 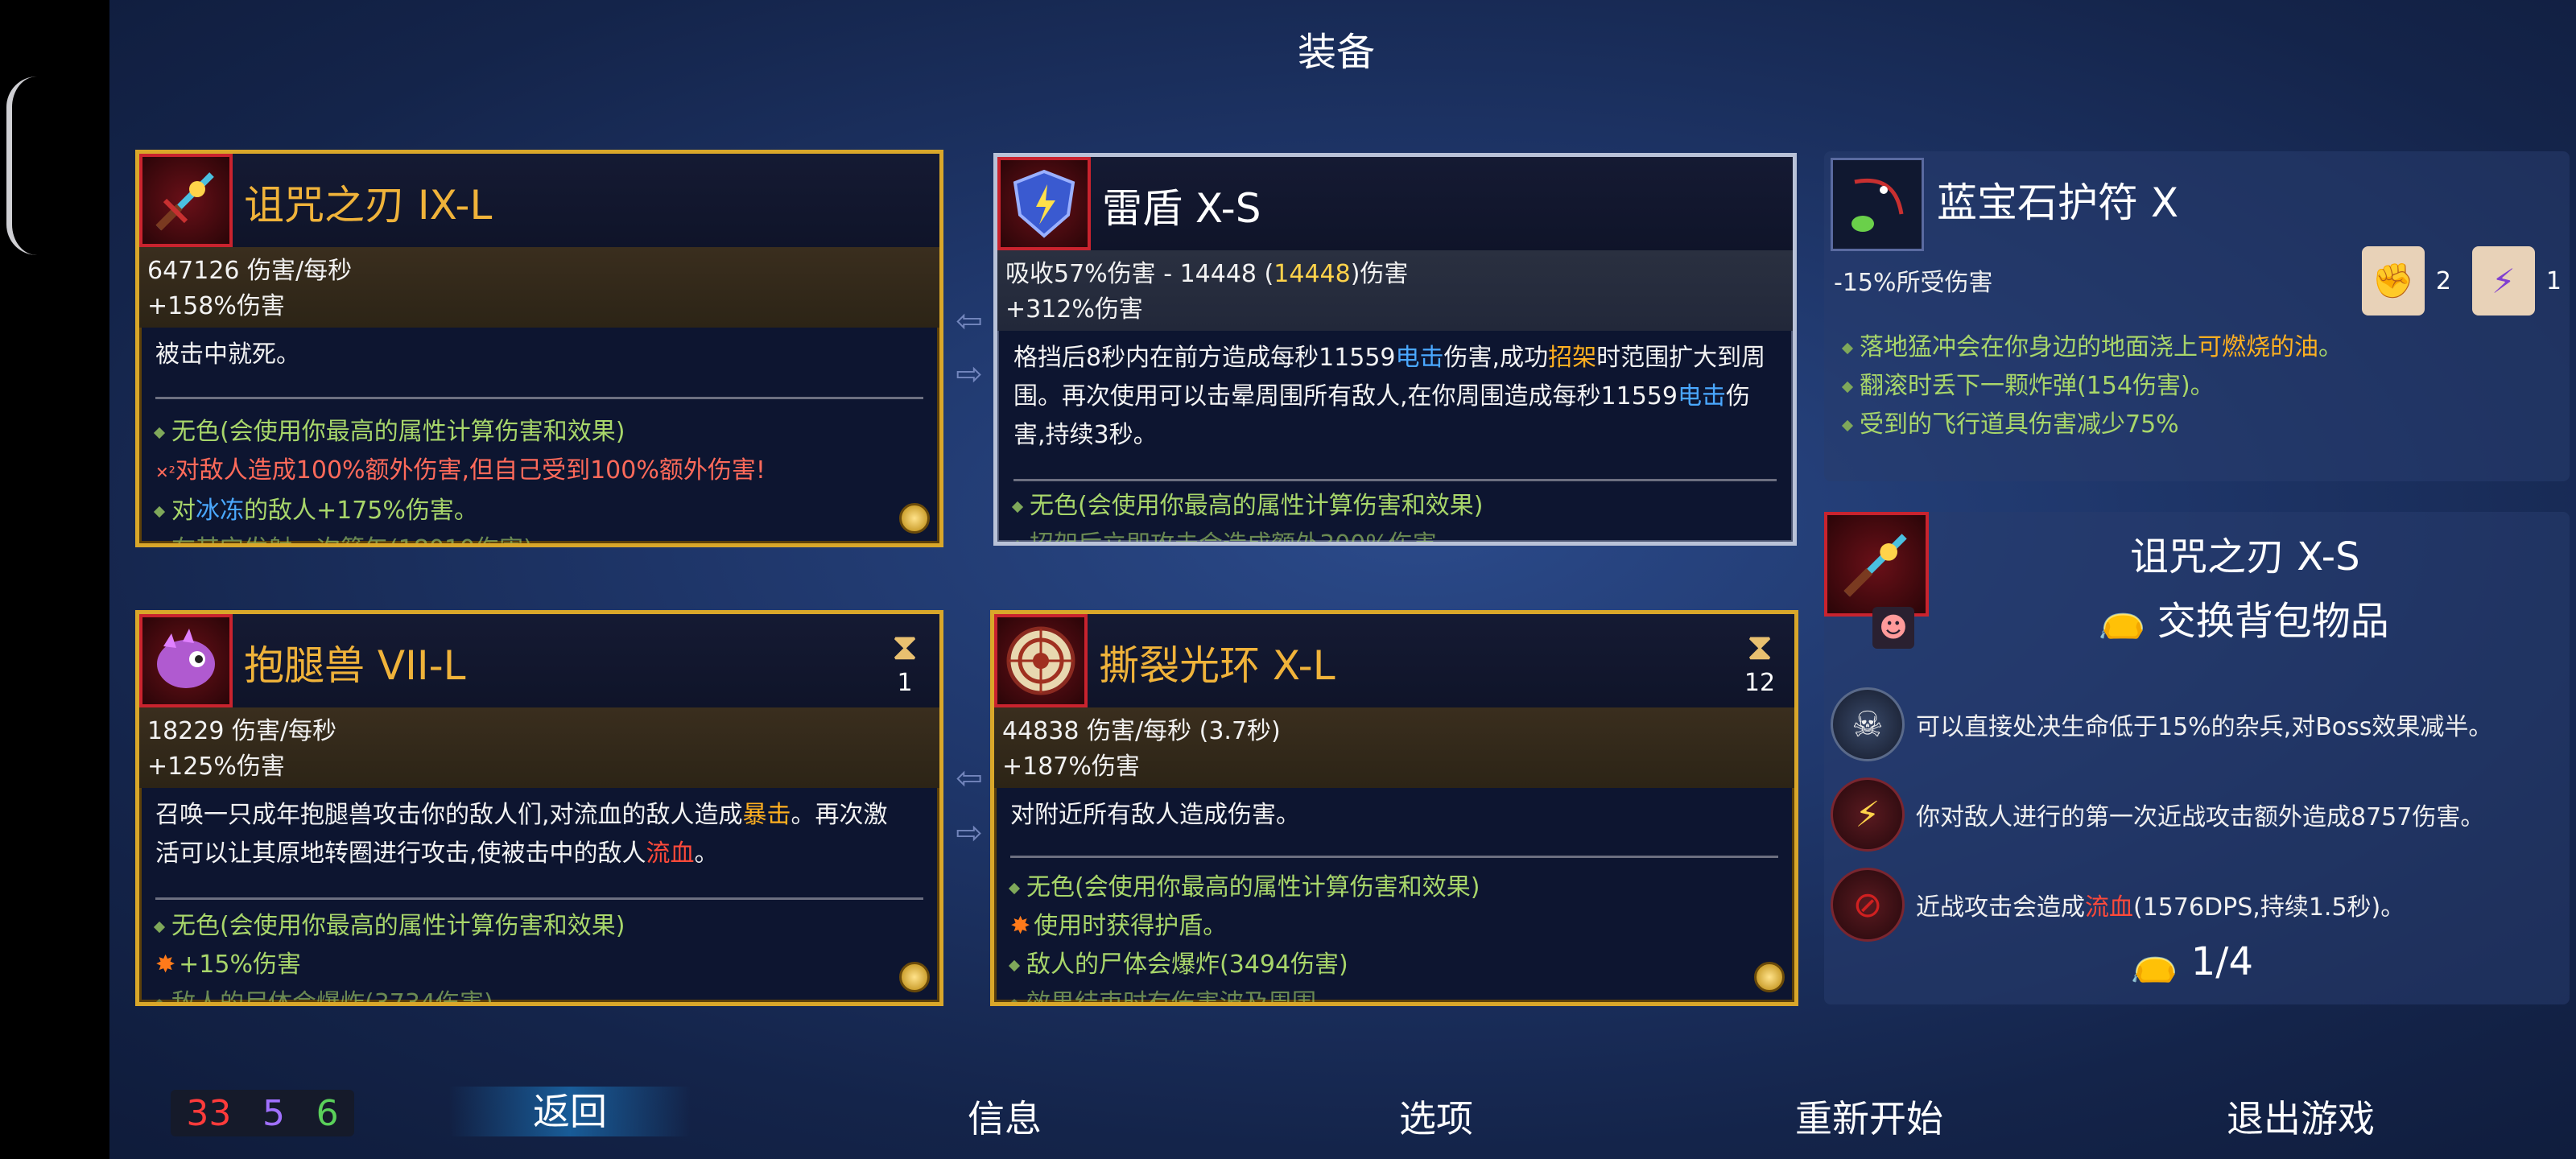 I want to click on skull-icon: ☻, so click(x=1893, y=628).